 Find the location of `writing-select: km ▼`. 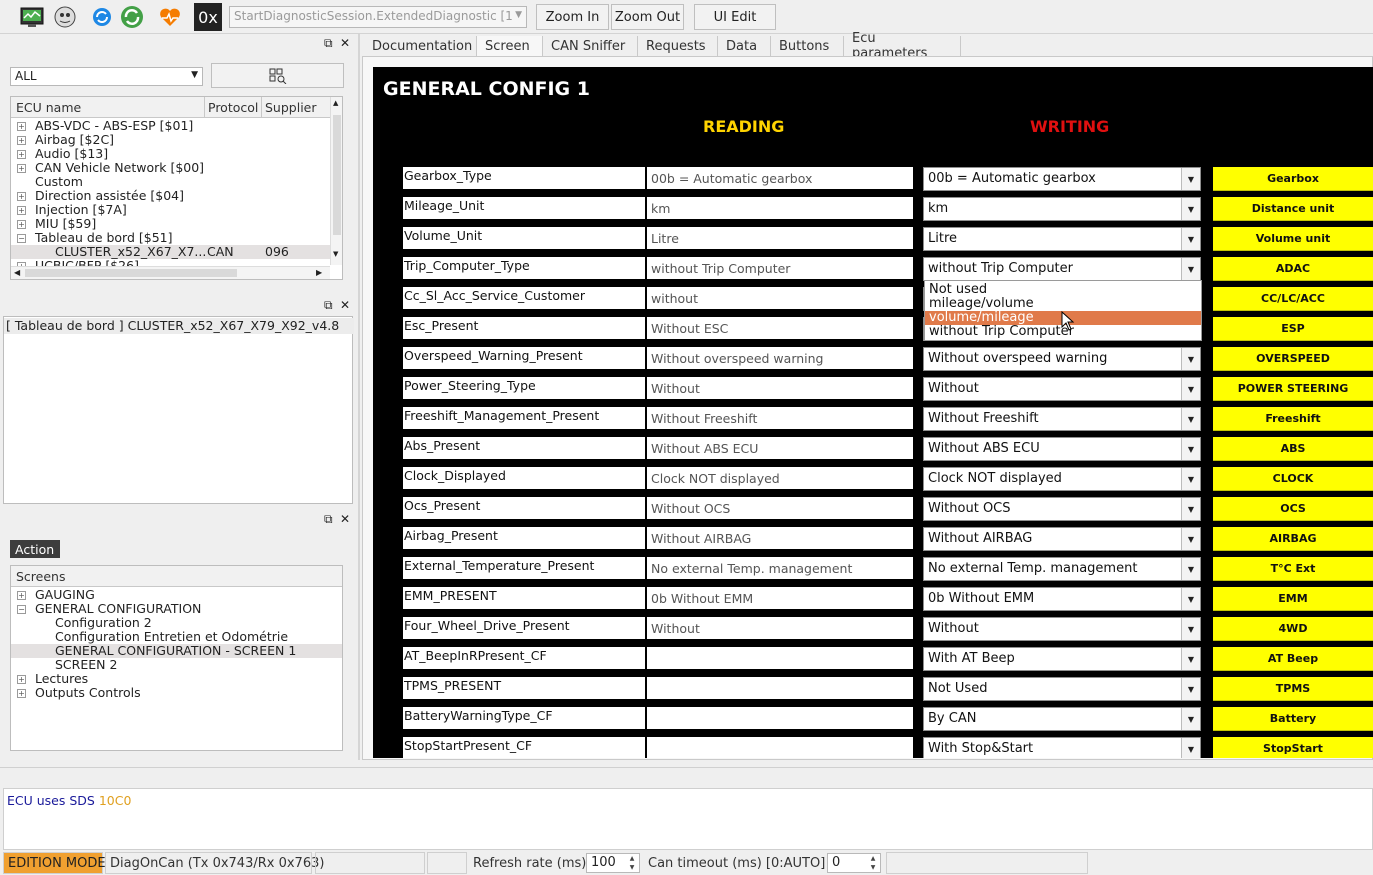

writing-select: km ▼ is located at coordinates (1062, 209).